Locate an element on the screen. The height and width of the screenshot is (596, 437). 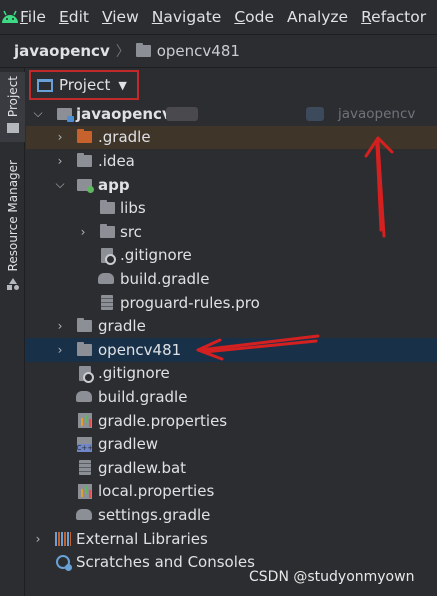
watermark: CSDN @studyonmyown is located at coordinates (332, 577).